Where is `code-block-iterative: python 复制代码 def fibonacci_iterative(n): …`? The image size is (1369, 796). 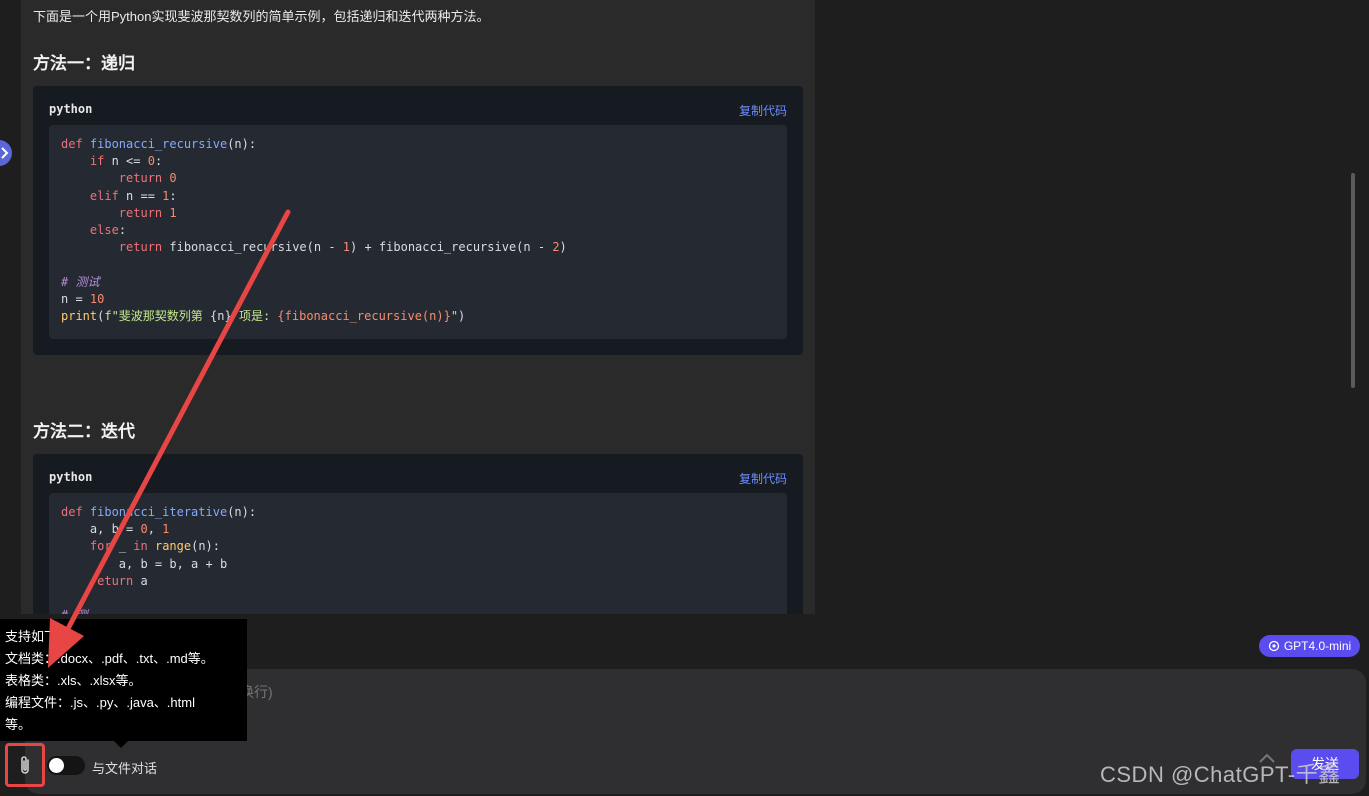
code-block-iterative: python 复制代码 def fibonacci_iterative(n): … is located at coordinates (418, 534).